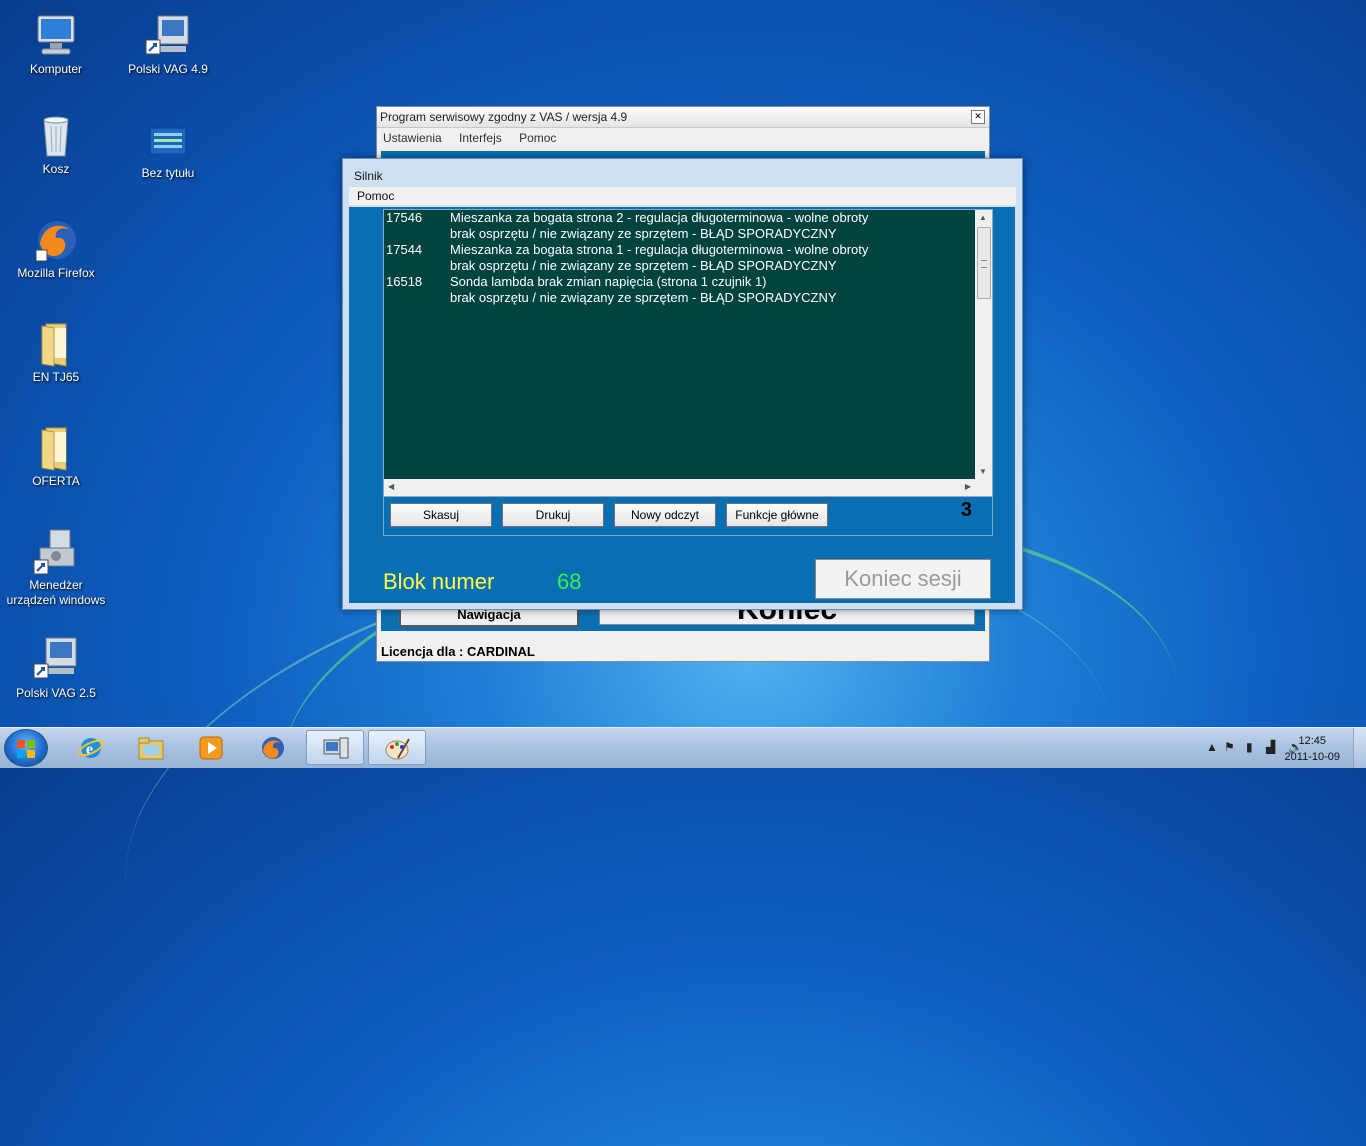 The width and height of the screenshot is (1366, 1146). I want to click on document-icon, so click(168, 140).